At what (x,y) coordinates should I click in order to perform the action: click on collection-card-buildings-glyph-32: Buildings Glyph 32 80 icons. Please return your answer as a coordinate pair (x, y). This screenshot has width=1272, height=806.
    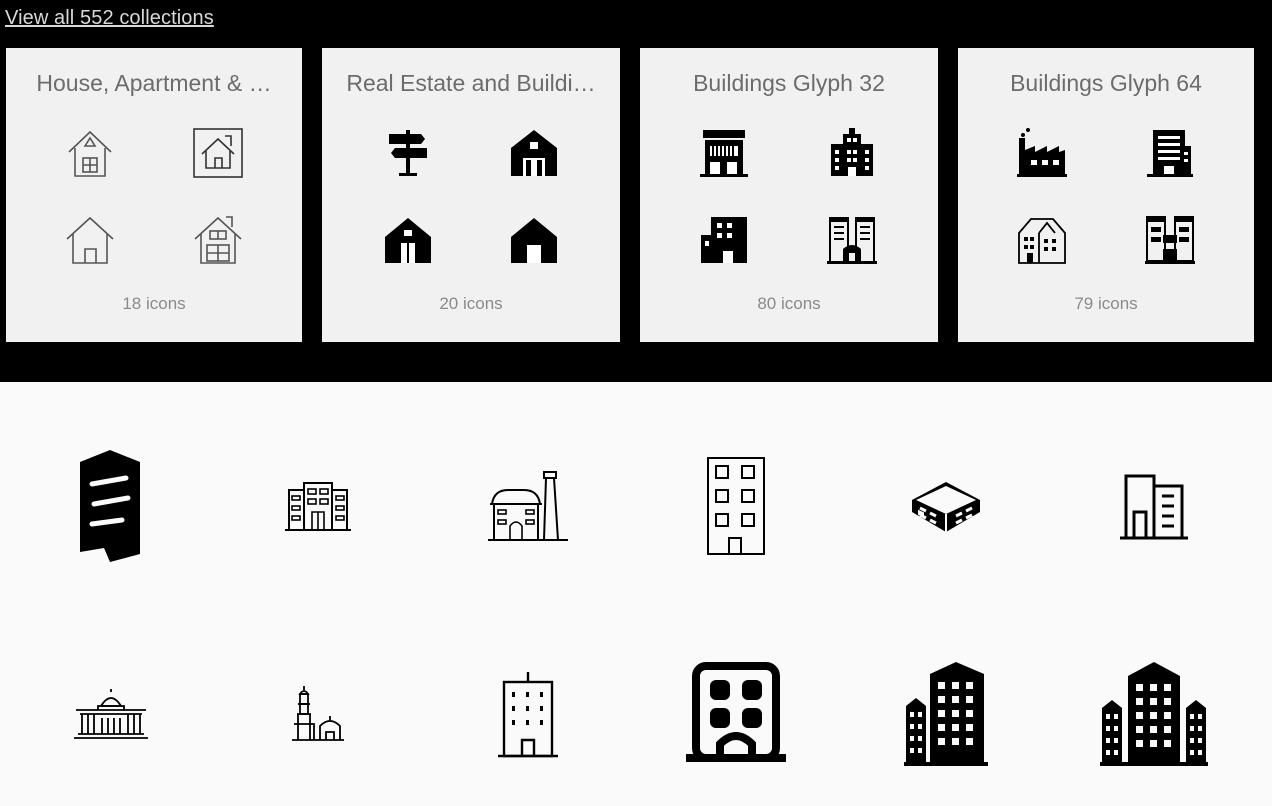
    Looking at the image, I should click on (789, 195).